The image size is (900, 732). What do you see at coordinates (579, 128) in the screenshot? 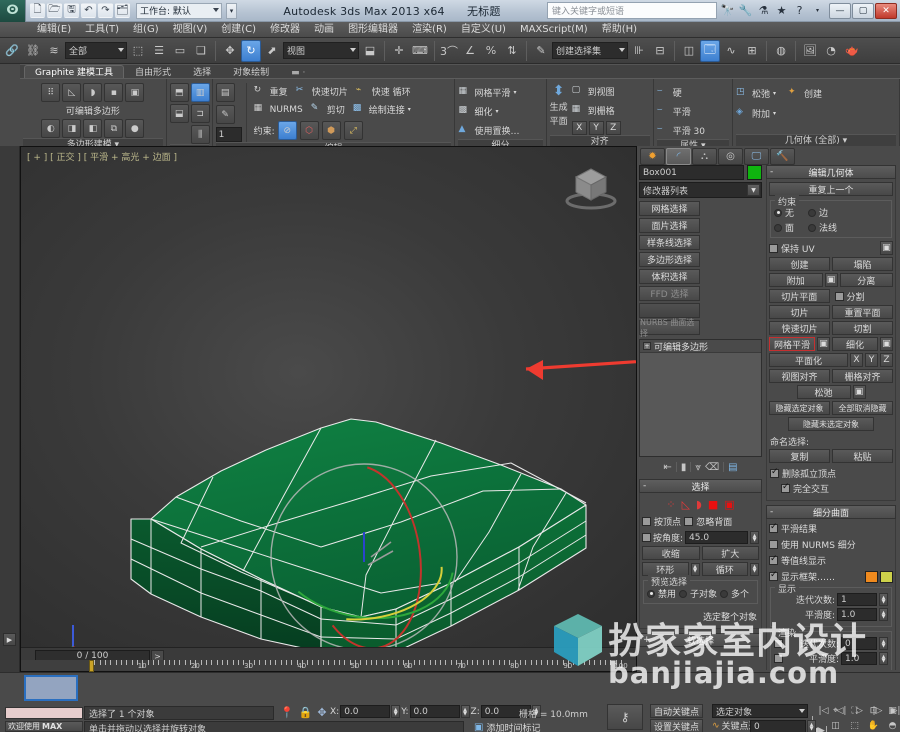
I see `align-axis-x-button: X` at bounding box center [579, 128].